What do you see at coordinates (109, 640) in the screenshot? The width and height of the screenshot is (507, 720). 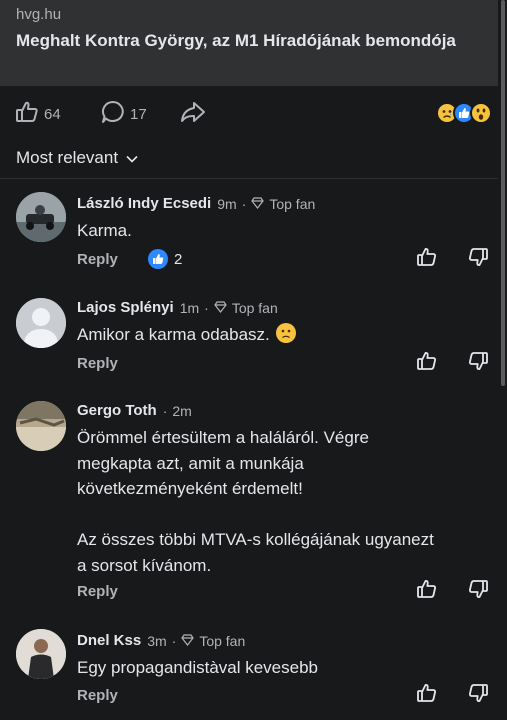 I see `commenter-name: Dnel Kss` at bounding box center [109, 640].